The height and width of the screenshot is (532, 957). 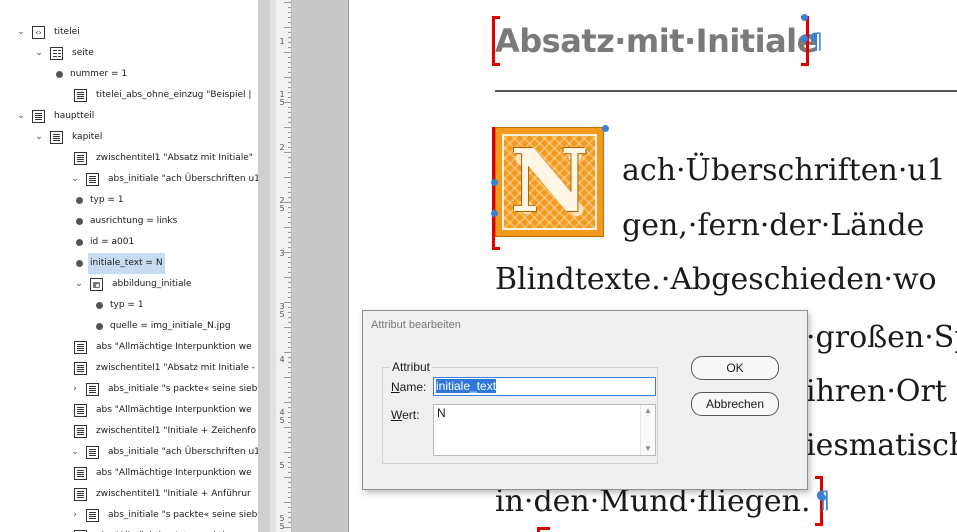 I want to click on tree-row: ⌄ hauptteil, so click(x=129, y=116).